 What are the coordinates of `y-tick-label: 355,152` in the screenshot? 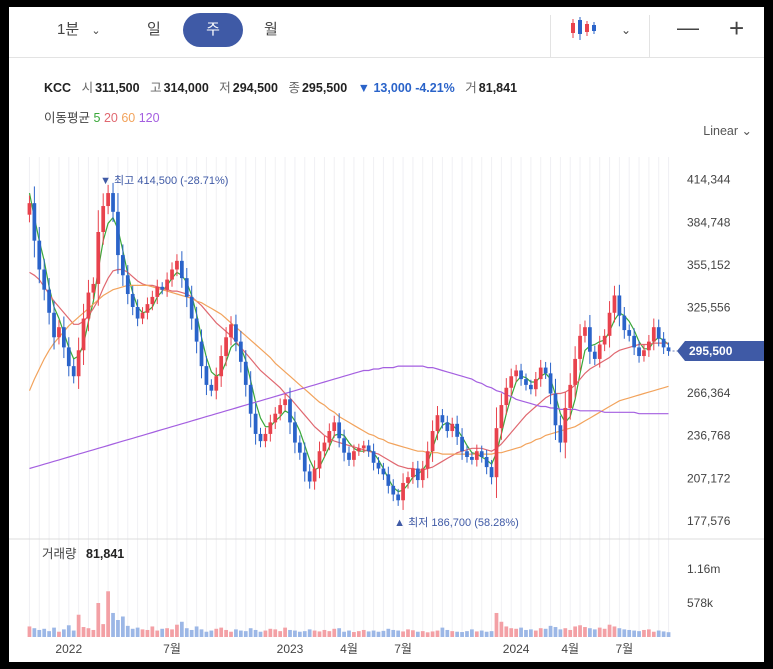 It's located at (709, 265).